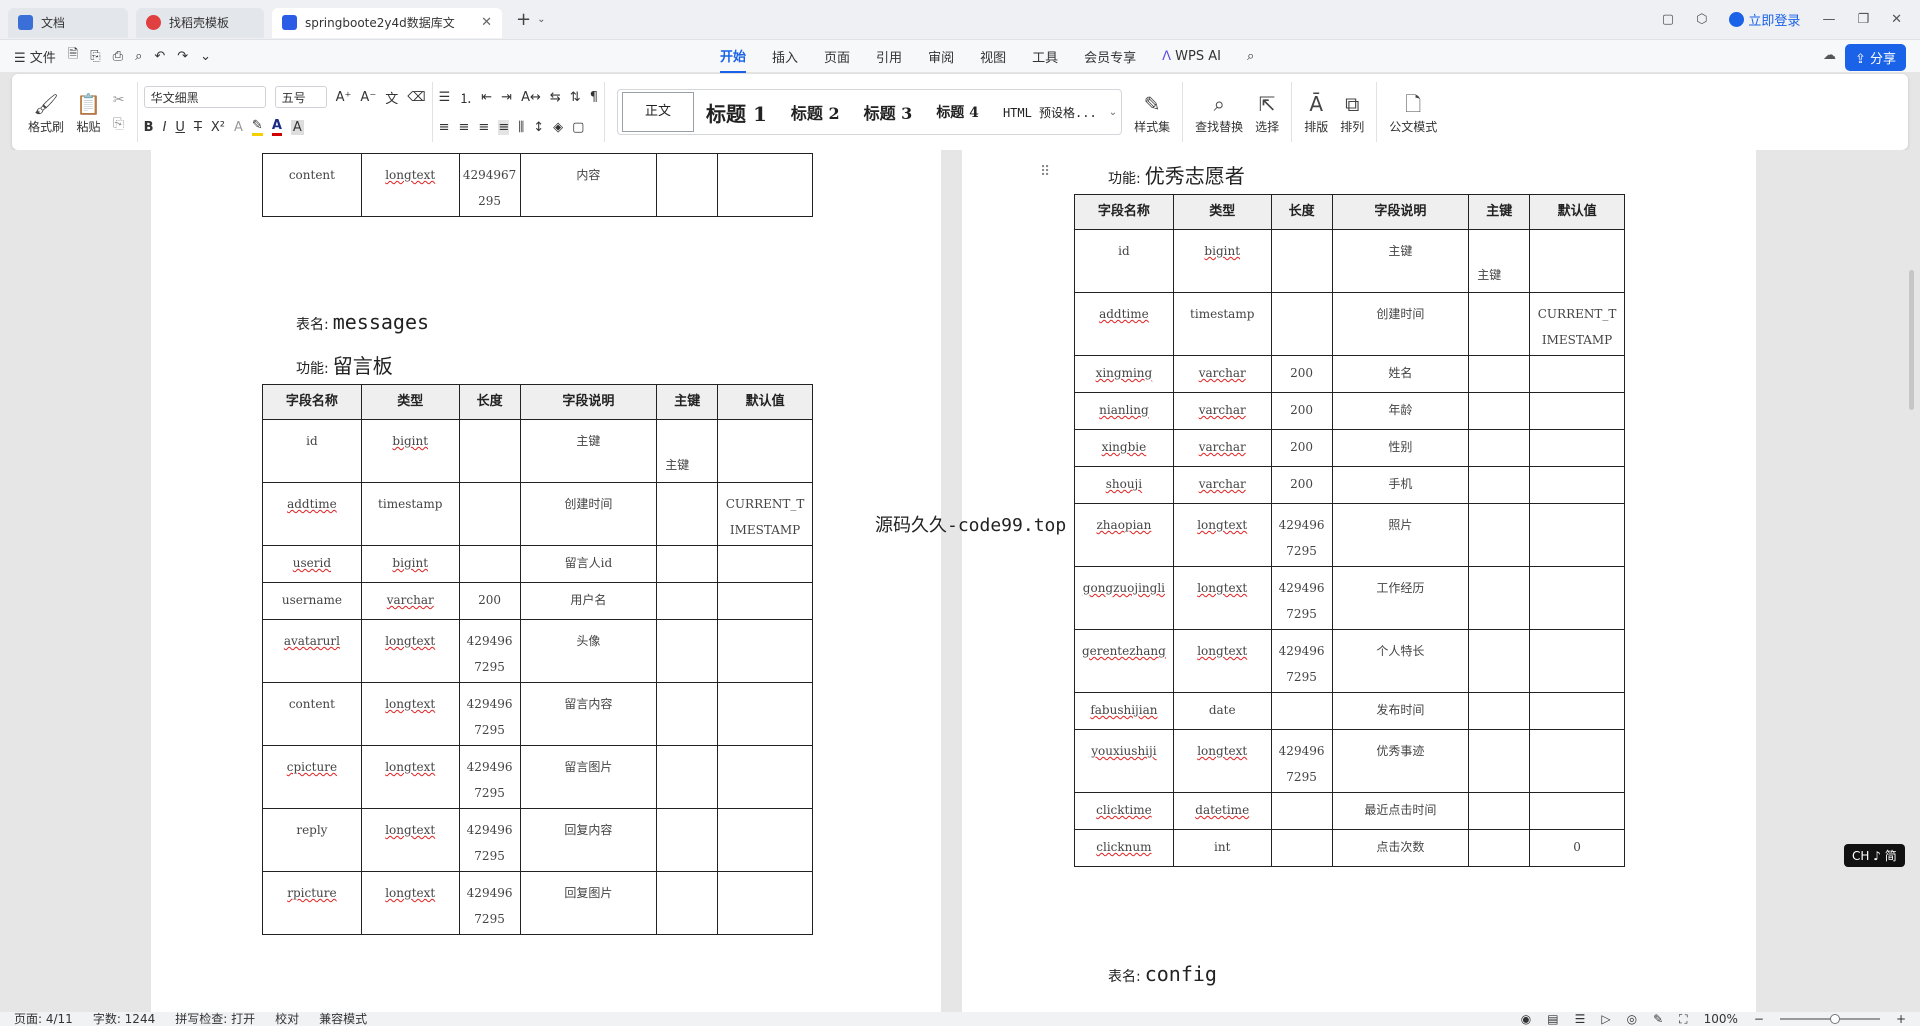 The image size is (1920, 1026). What do you see at coordinates (1828, 19) in the screenshot?
I see `minimize-icon: —` at bounding box center [1828, 19].